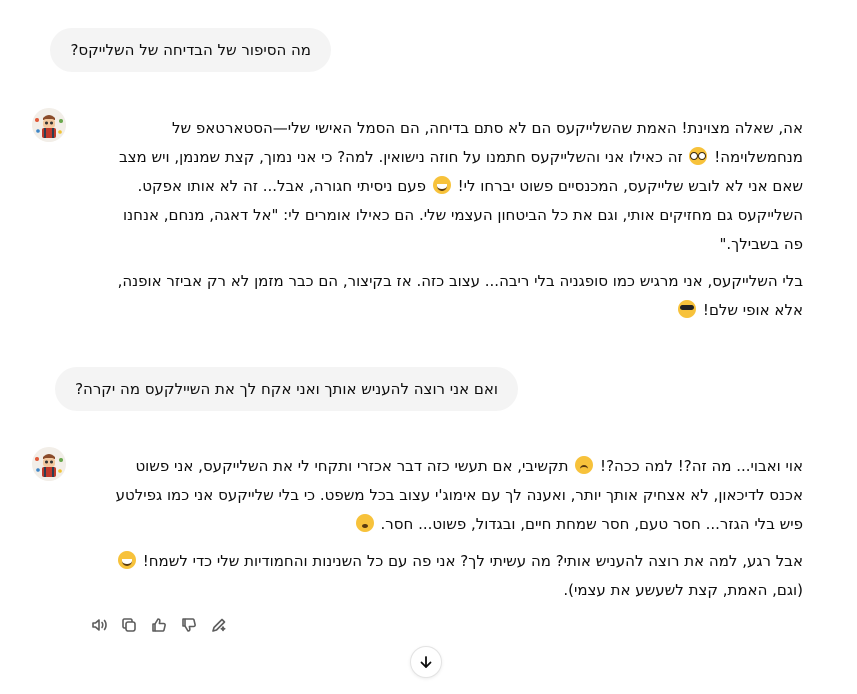 Image resolution: width=857 pixels, height=694 pixels. I want to click on message-actions, so click(159, 625).